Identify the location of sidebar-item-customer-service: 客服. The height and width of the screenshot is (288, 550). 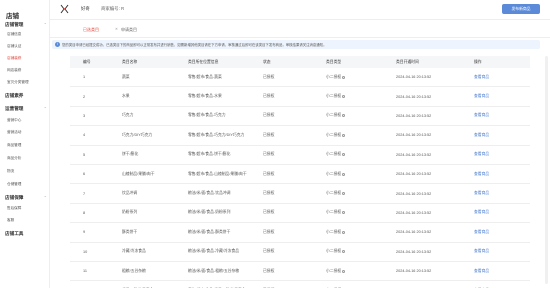
(27, 220).